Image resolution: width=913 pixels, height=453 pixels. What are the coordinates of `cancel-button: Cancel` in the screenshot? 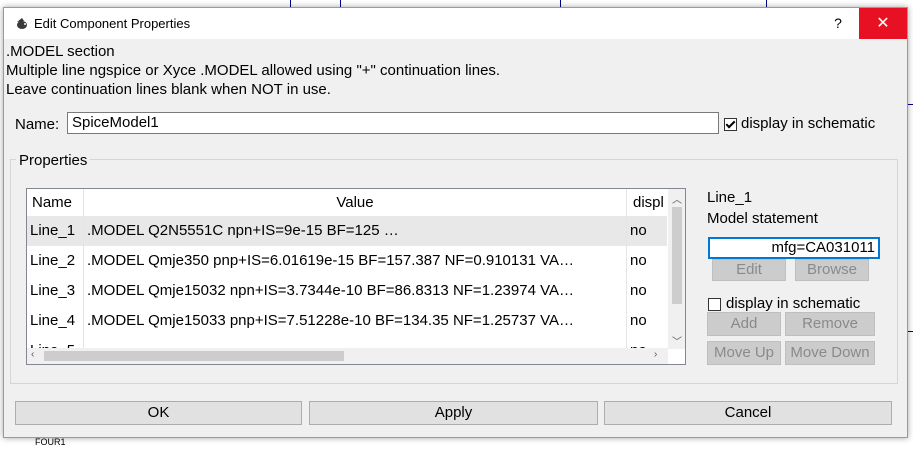 It's located at (748, 413).